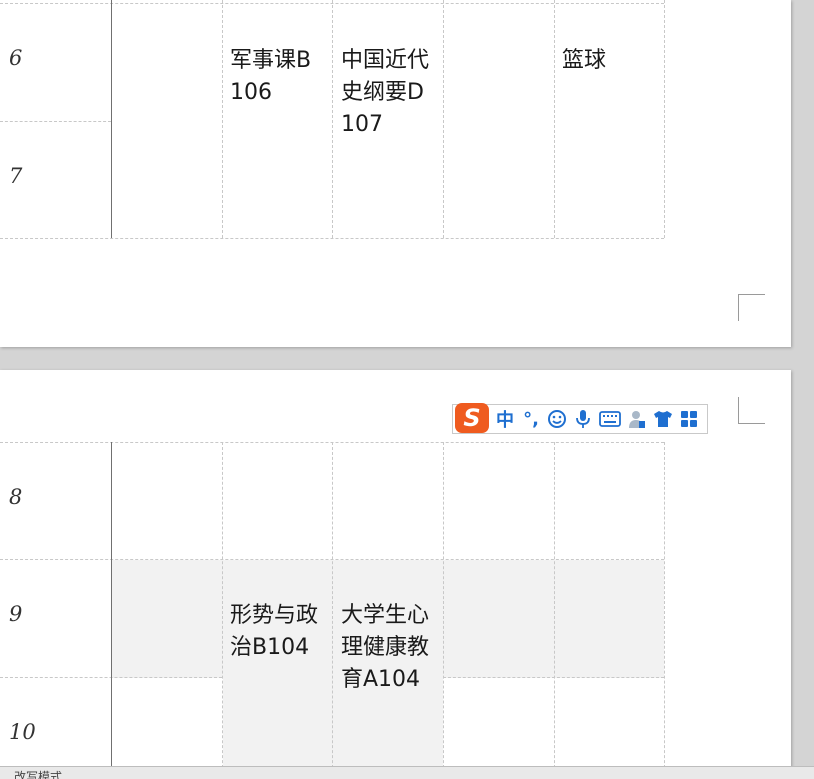 This screenshot has width=814, height=779. I want to click on row-number: 6, so click(16, 58).